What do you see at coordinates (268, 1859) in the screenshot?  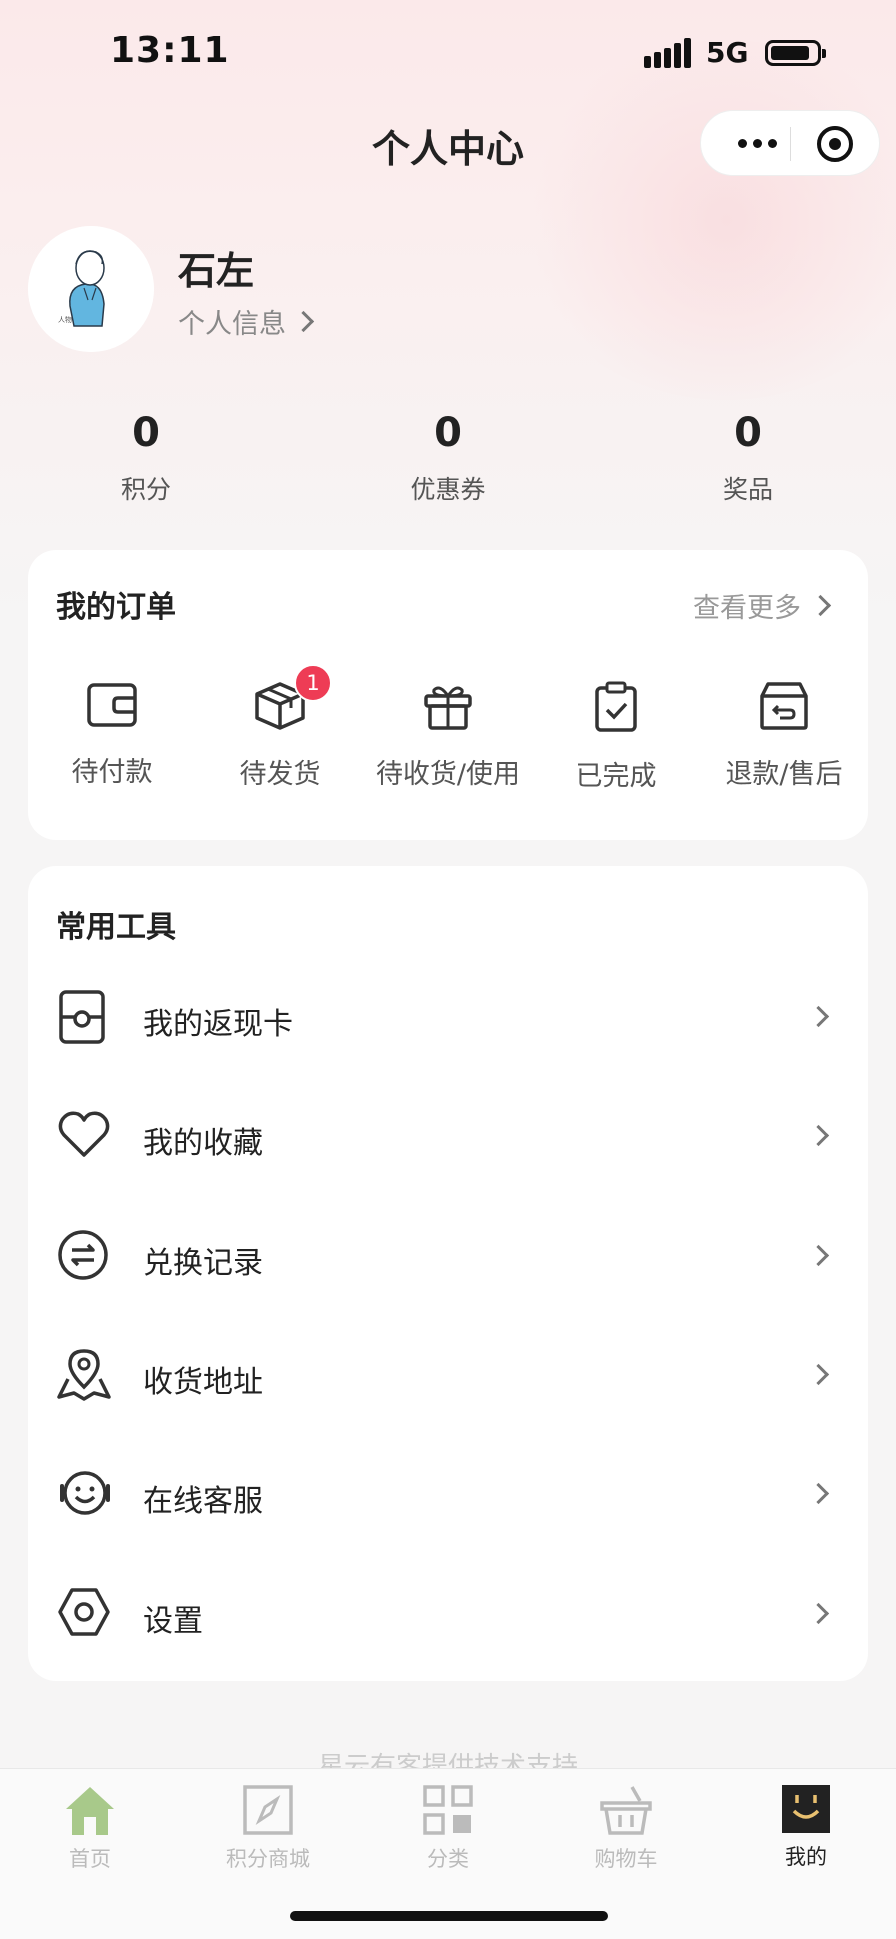 I see `tab-label: 积分商城` at bounding box center [268, 1859].